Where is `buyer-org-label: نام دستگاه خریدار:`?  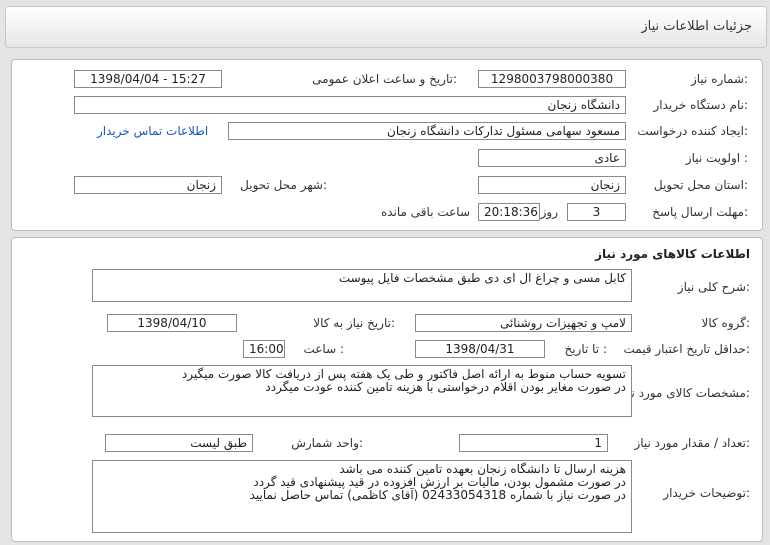
buyer-org-label: نام دستگاه خریدار: is located at coordinates (701, 105).